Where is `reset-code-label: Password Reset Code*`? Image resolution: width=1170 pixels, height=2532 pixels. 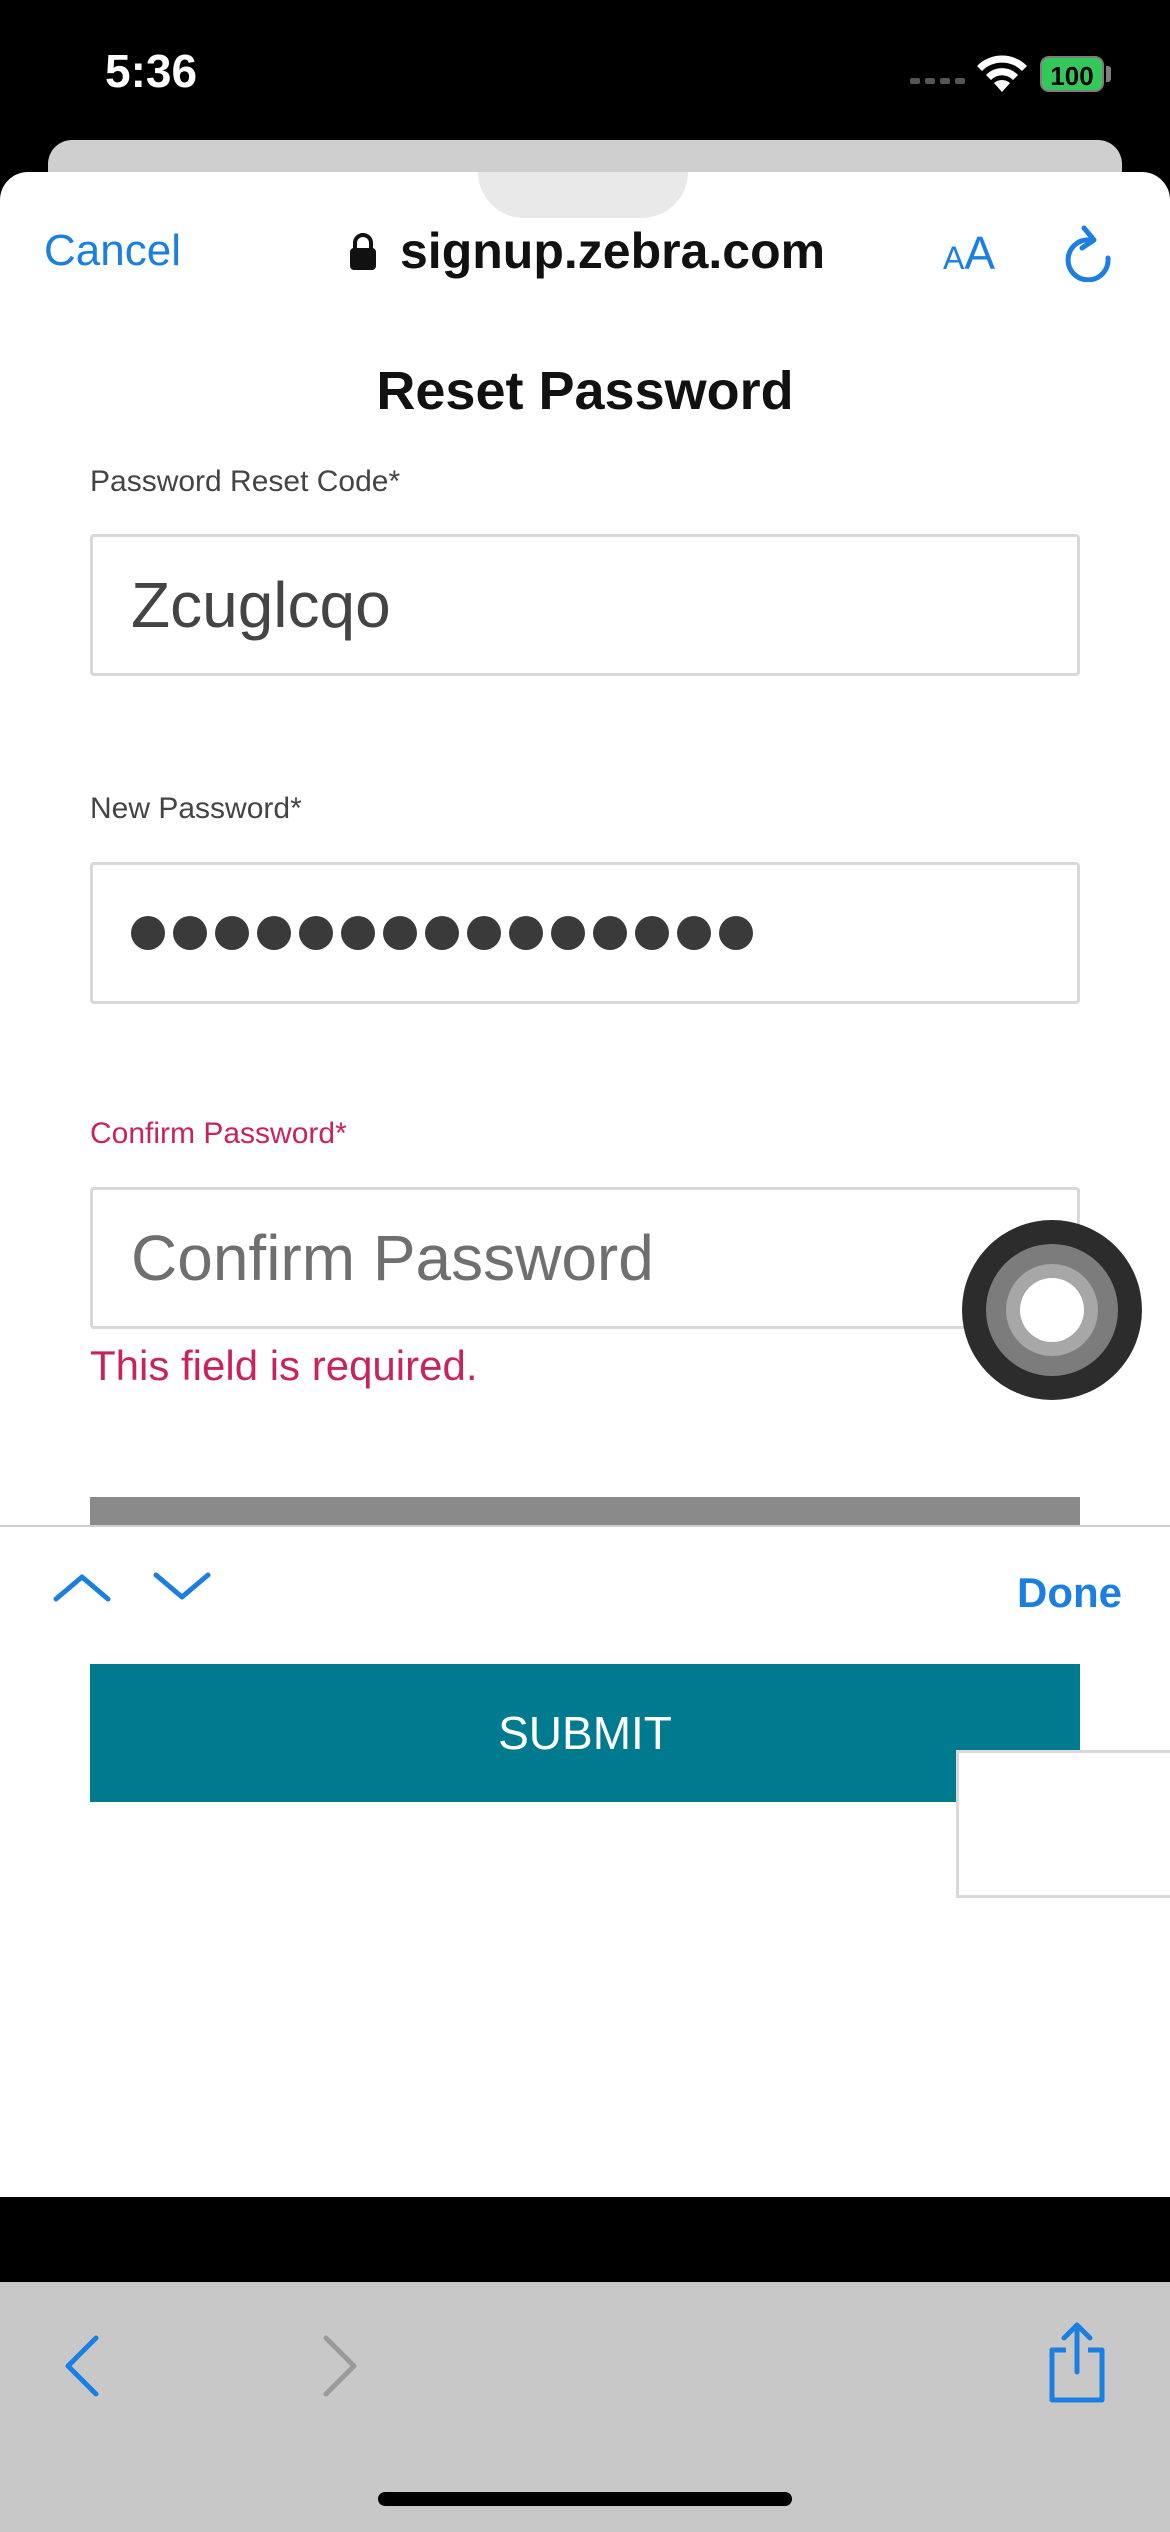
reset-code-label: Password Reset Code* is located at coordinates (245, 481).